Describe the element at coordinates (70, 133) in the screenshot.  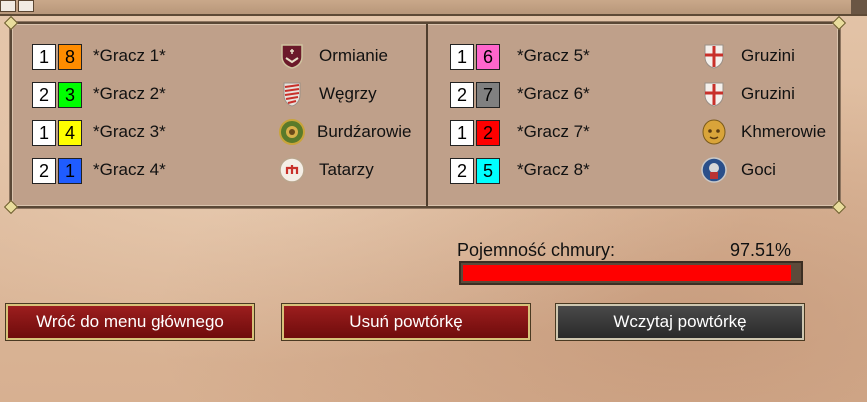
I see `player-color-box: 4` at that location.